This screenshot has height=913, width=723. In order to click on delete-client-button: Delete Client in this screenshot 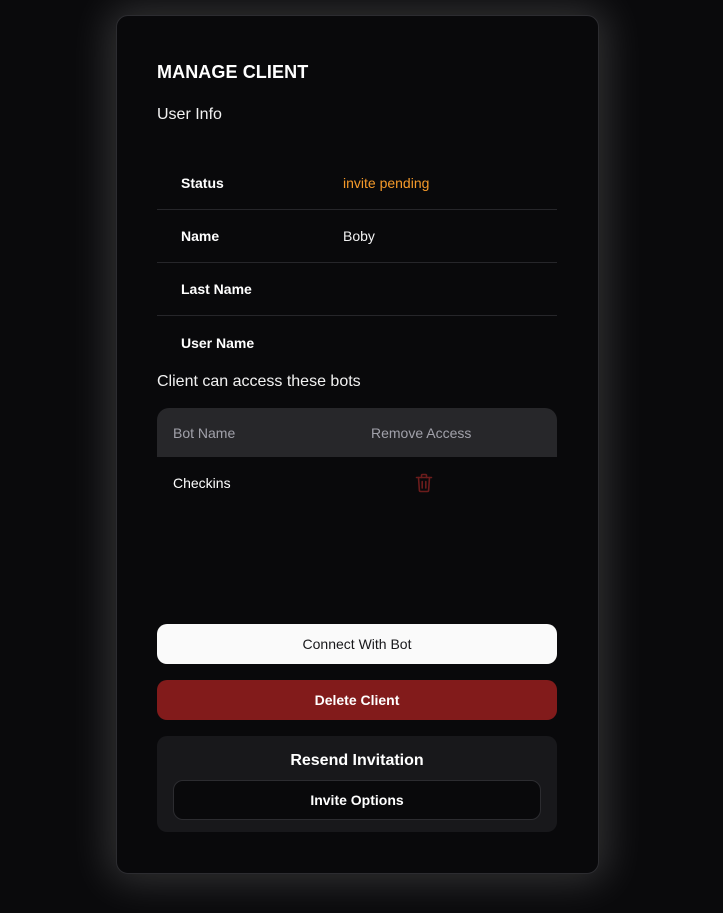, I will do `click(357, 700)`.